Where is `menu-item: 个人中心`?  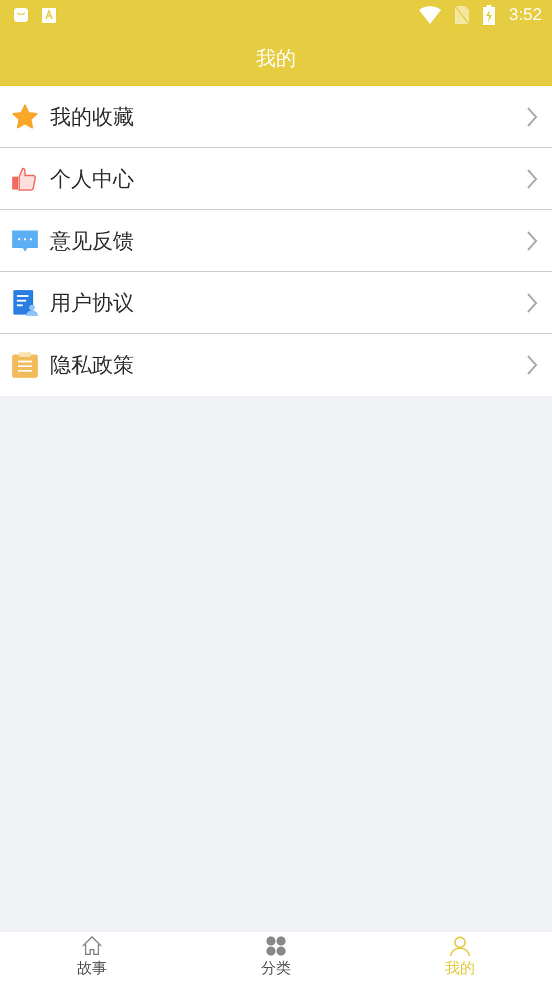 menu-item: 个人中心 is located at coordinates (276, 179).